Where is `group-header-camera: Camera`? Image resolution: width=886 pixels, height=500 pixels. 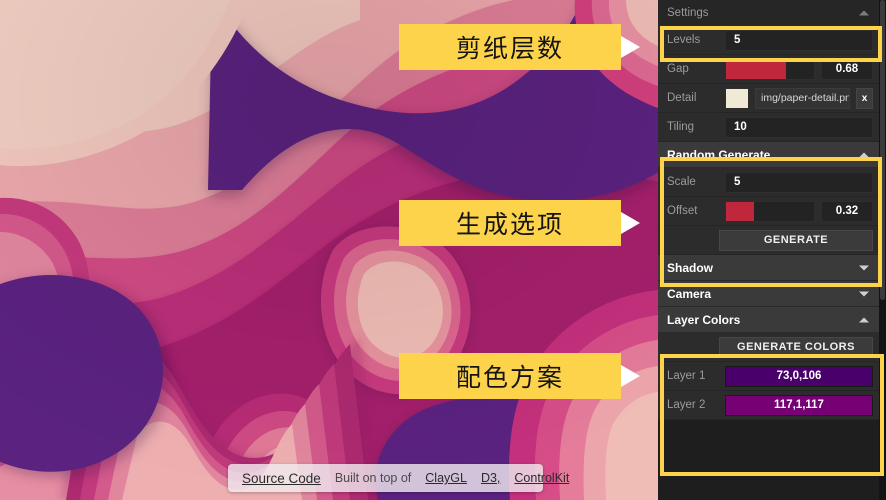
group-header-camera: Camera is located at coordinates (768, 294).